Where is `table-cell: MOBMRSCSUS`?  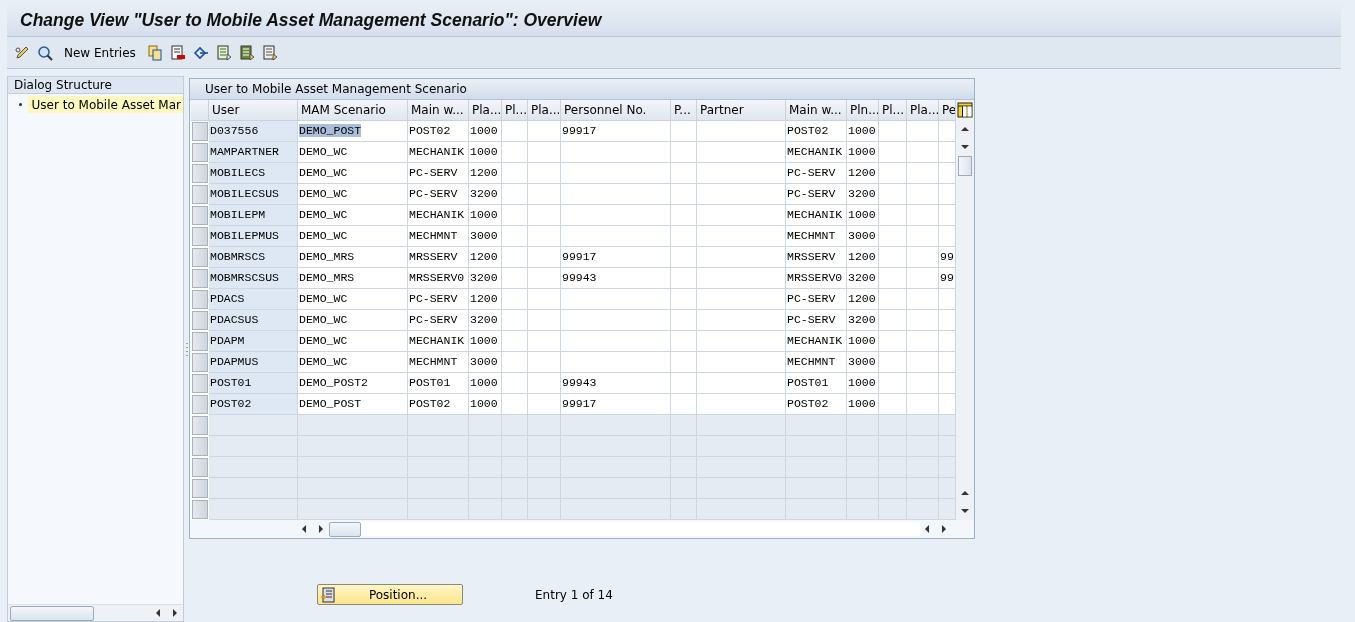
table-cell: MOBMRSCSUS is located at coordinates (253, 278).